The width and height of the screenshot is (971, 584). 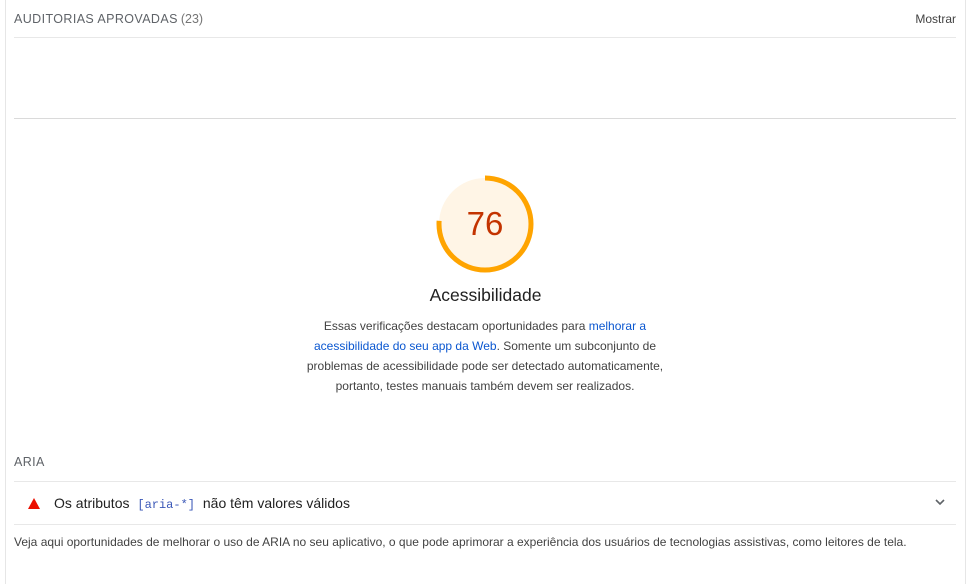 What do you see at coordinates (96, 18) in the screenshot?
I see `passed-audits-label: AUDITORIAS APROVADAS` at bounding box center [96, 18].